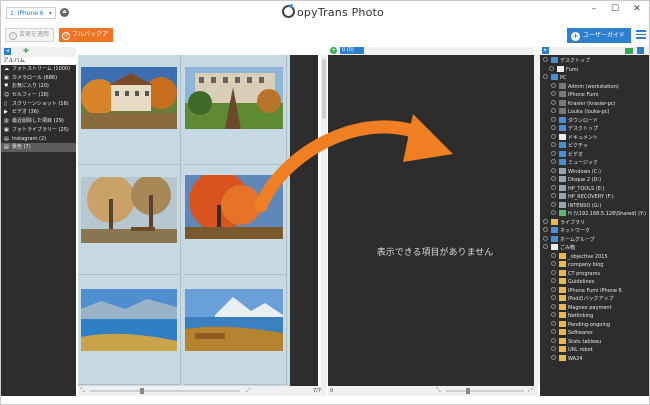 This screenshot has height=405, width=650. I want to click on tree-node: H (\\192.168.5.128\Shared) (Y:), so click(598, 214).